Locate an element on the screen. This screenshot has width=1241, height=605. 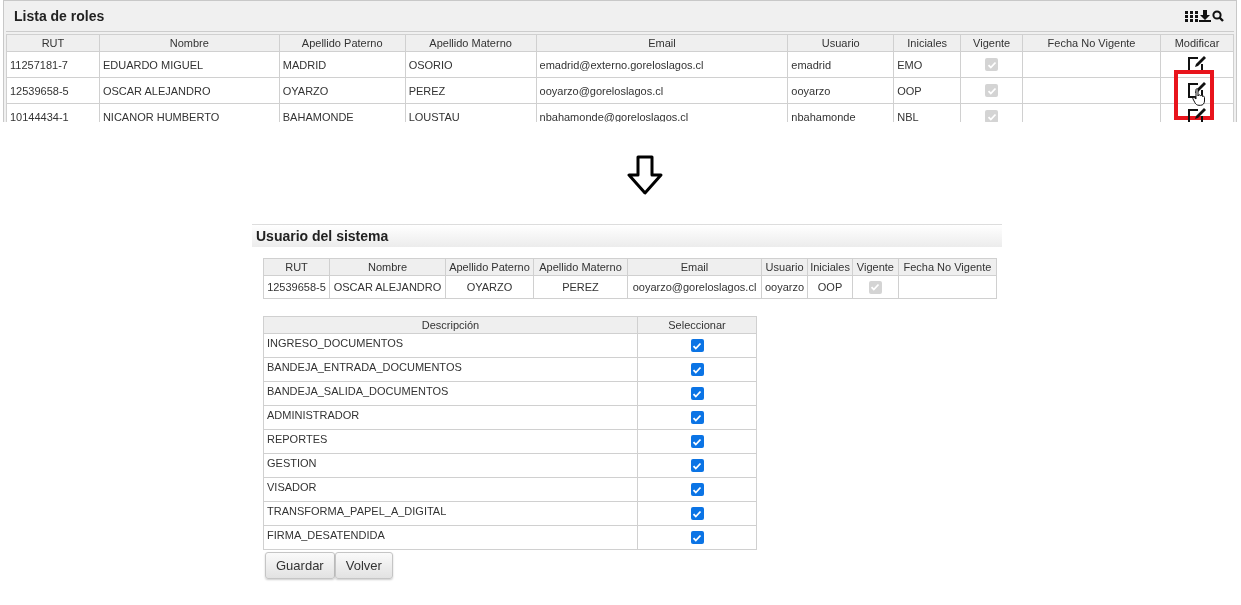
section-title: Usuario del sistema is located at coordinates (322, 236).